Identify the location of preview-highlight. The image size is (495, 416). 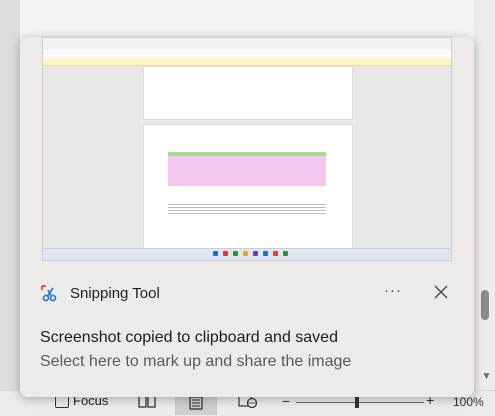
(247, 171).